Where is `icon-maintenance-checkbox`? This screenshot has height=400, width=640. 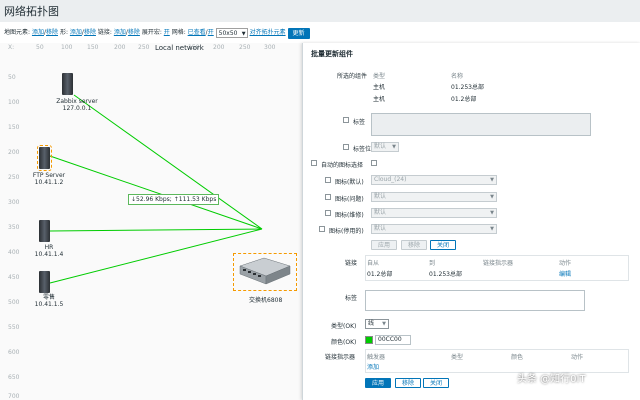
icon-maintenance-checkbox is located at coordinates (328, 213).